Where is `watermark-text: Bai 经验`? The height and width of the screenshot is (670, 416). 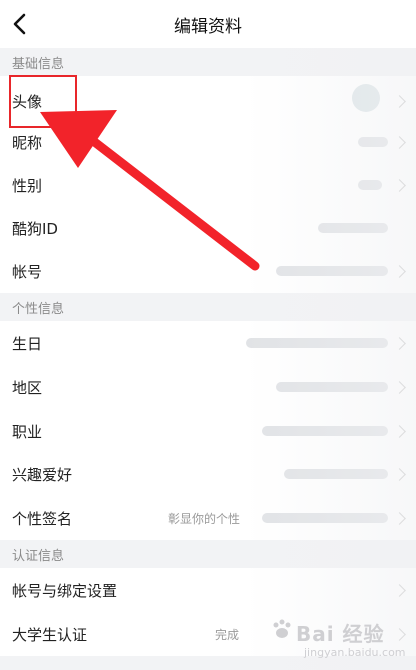 watermark-text: Bai 经验 is located at coordinates (340, 634).